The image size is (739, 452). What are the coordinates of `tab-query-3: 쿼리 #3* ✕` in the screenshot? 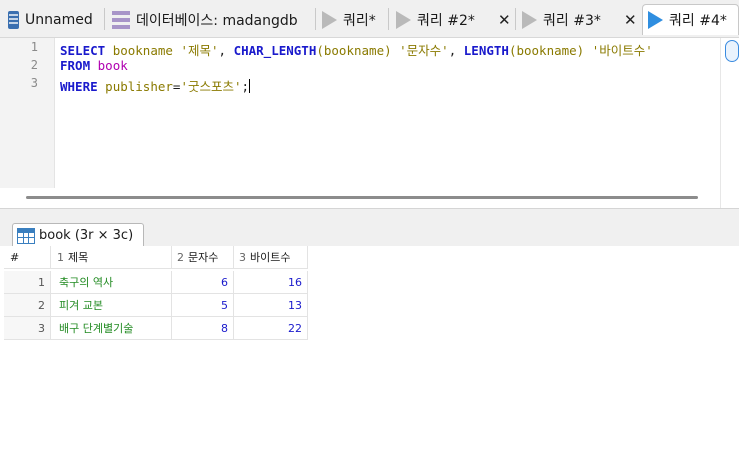 It's located at (582, 19).